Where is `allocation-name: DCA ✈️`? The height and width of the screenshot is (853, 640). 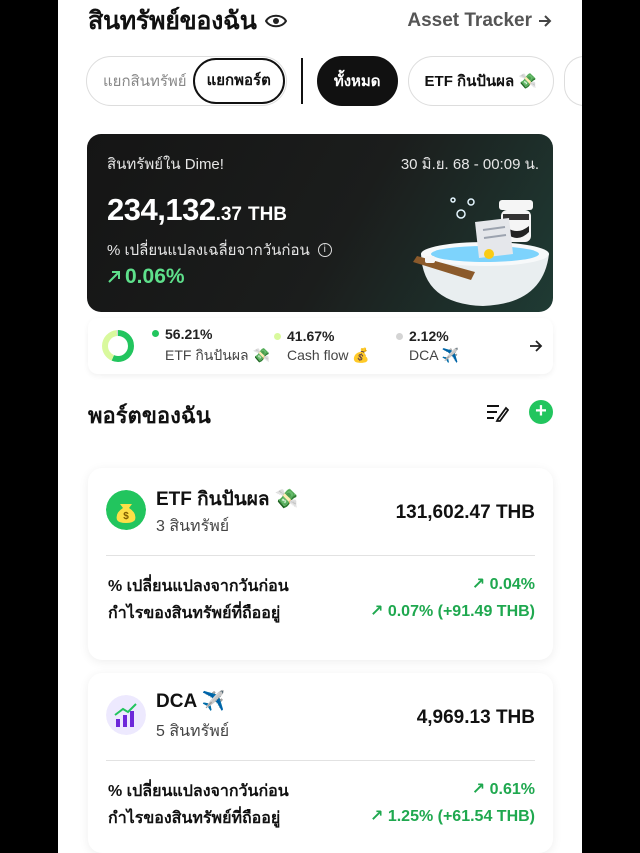
allocation-name: DCA ✈️ is located at coordinates (434, 355).